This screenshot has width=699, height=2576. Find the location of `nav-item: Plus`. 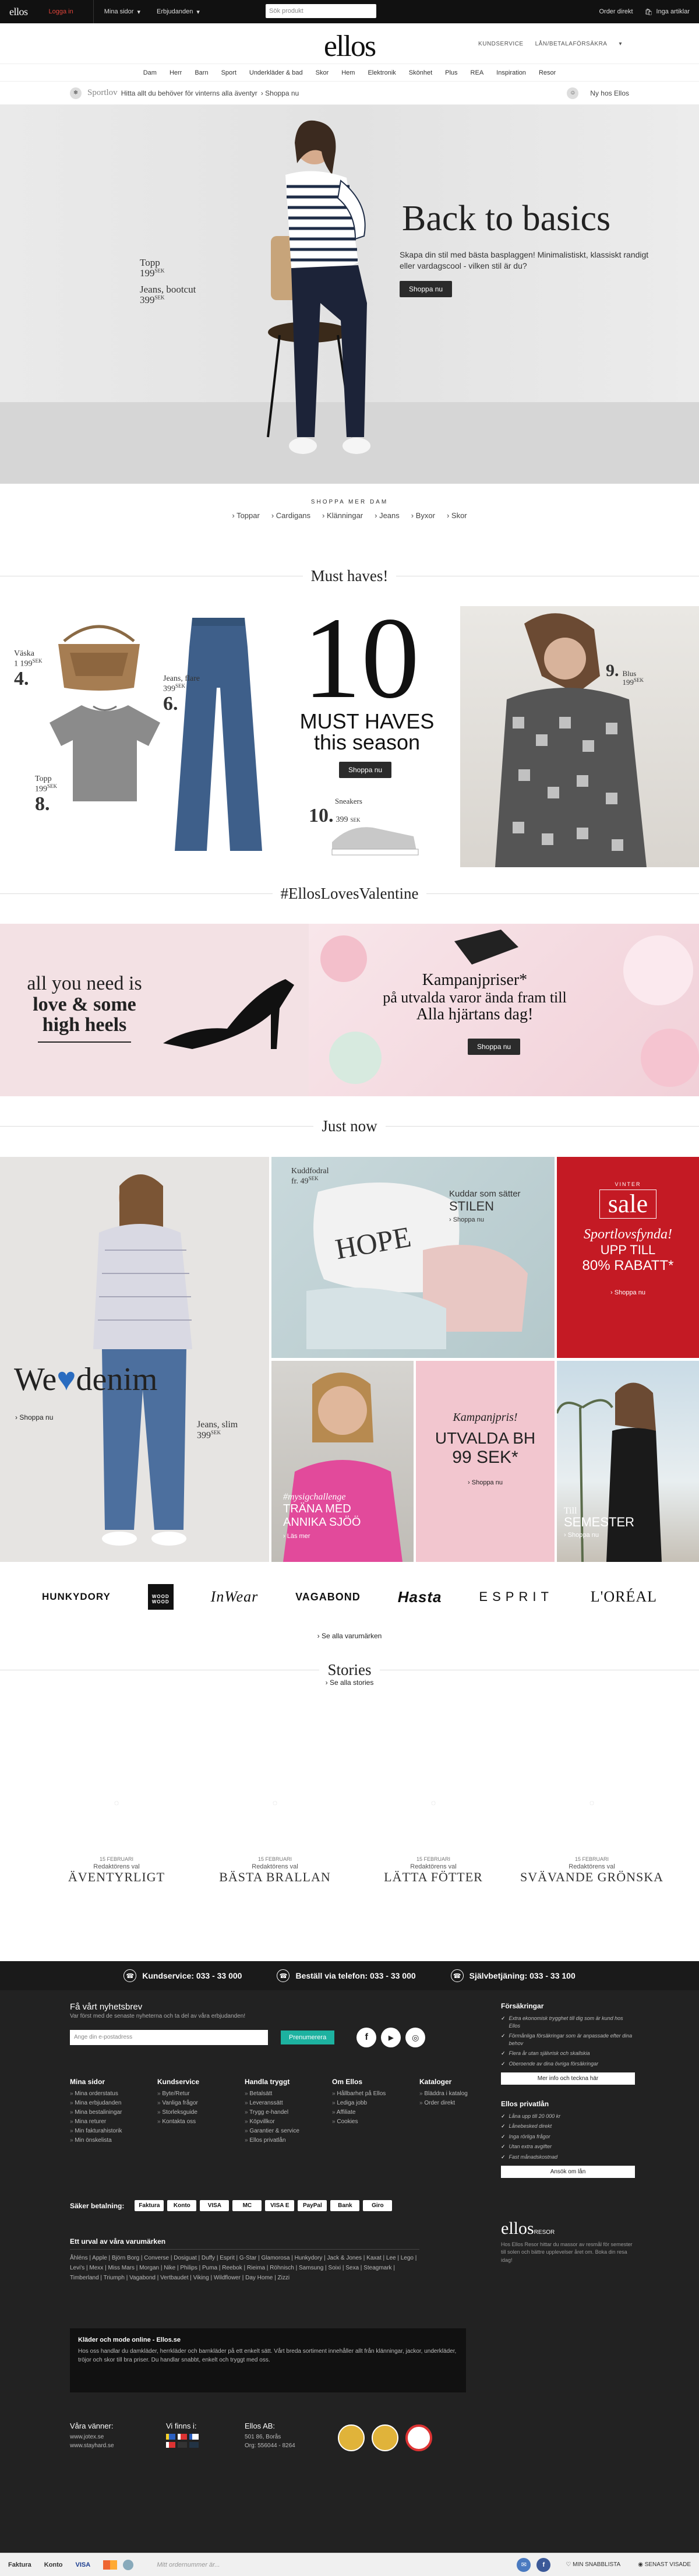

nav-item: Plus is located at coordinates (451, 72).